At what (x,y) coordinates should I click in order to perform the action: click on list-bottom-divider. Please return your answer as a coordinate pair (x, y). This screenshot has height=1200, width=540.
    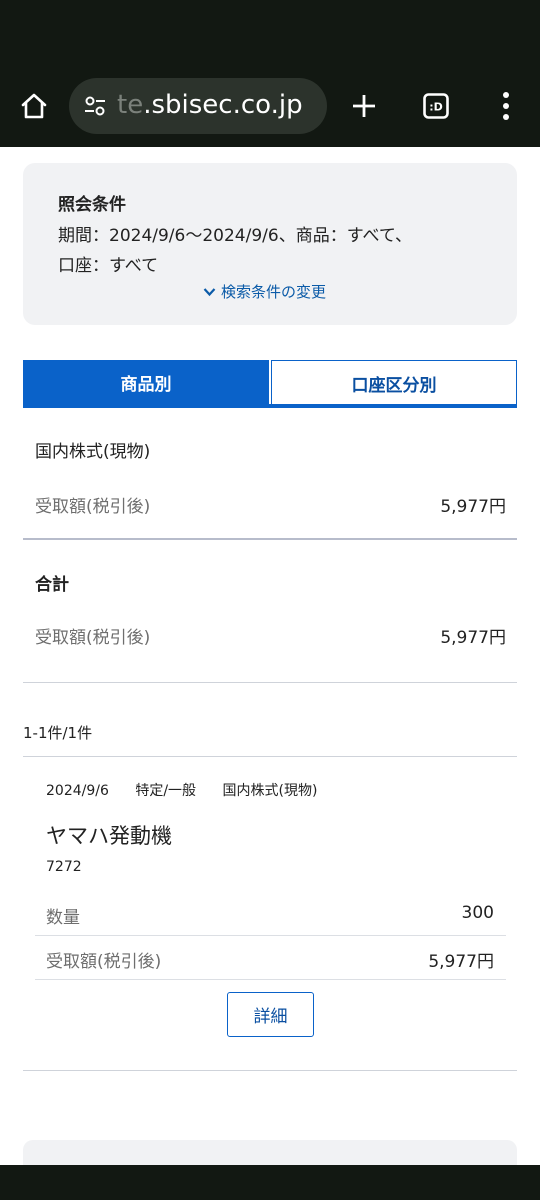
    Looking at the image, I should click on (270, 1070).